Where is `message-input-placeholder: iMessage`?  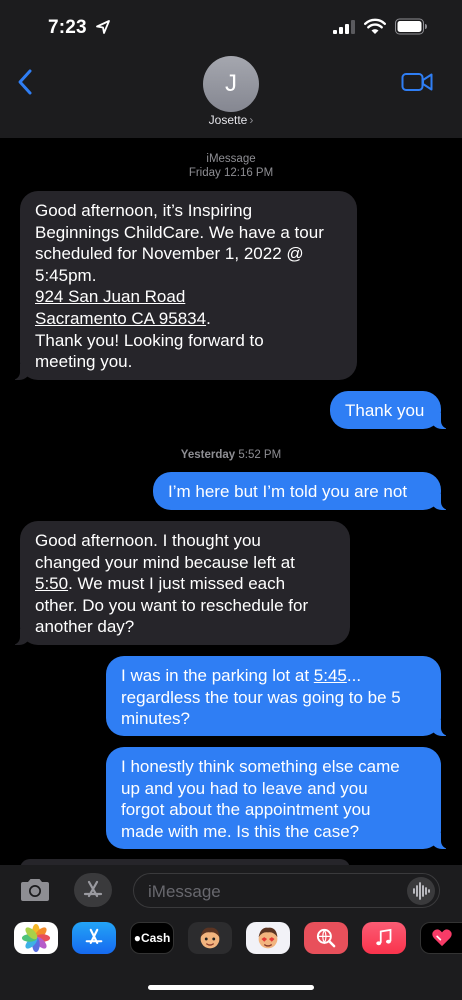 message-input-placeholder: iMessage is located at coordinates (184, 891).